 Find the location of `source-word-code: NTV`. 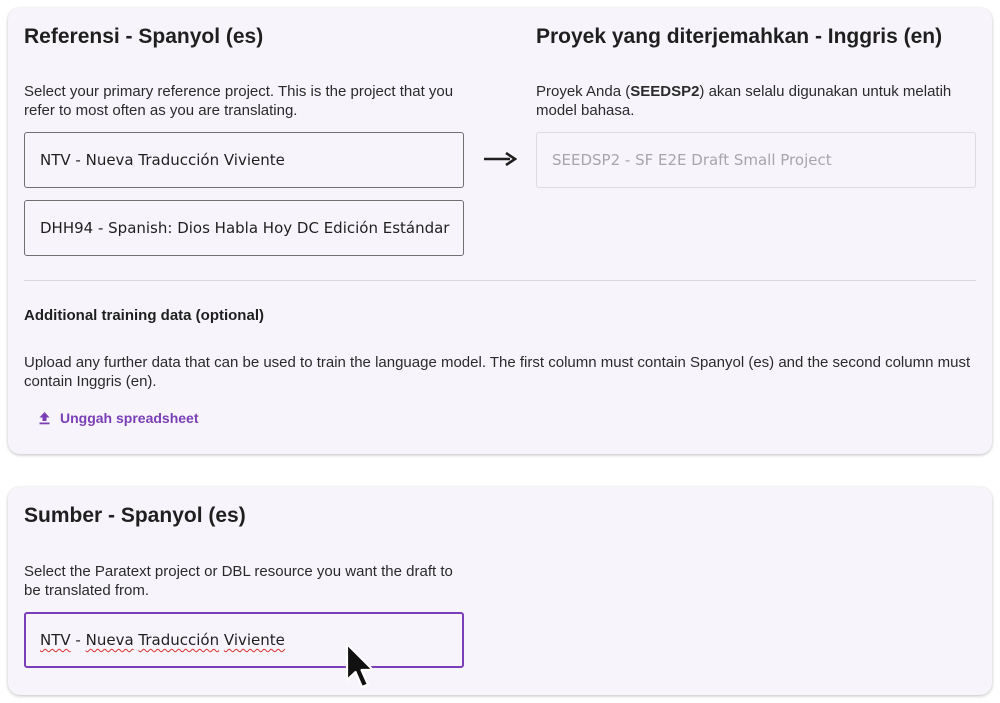

source-word-code: NTV is located at coordinates (55, 640).